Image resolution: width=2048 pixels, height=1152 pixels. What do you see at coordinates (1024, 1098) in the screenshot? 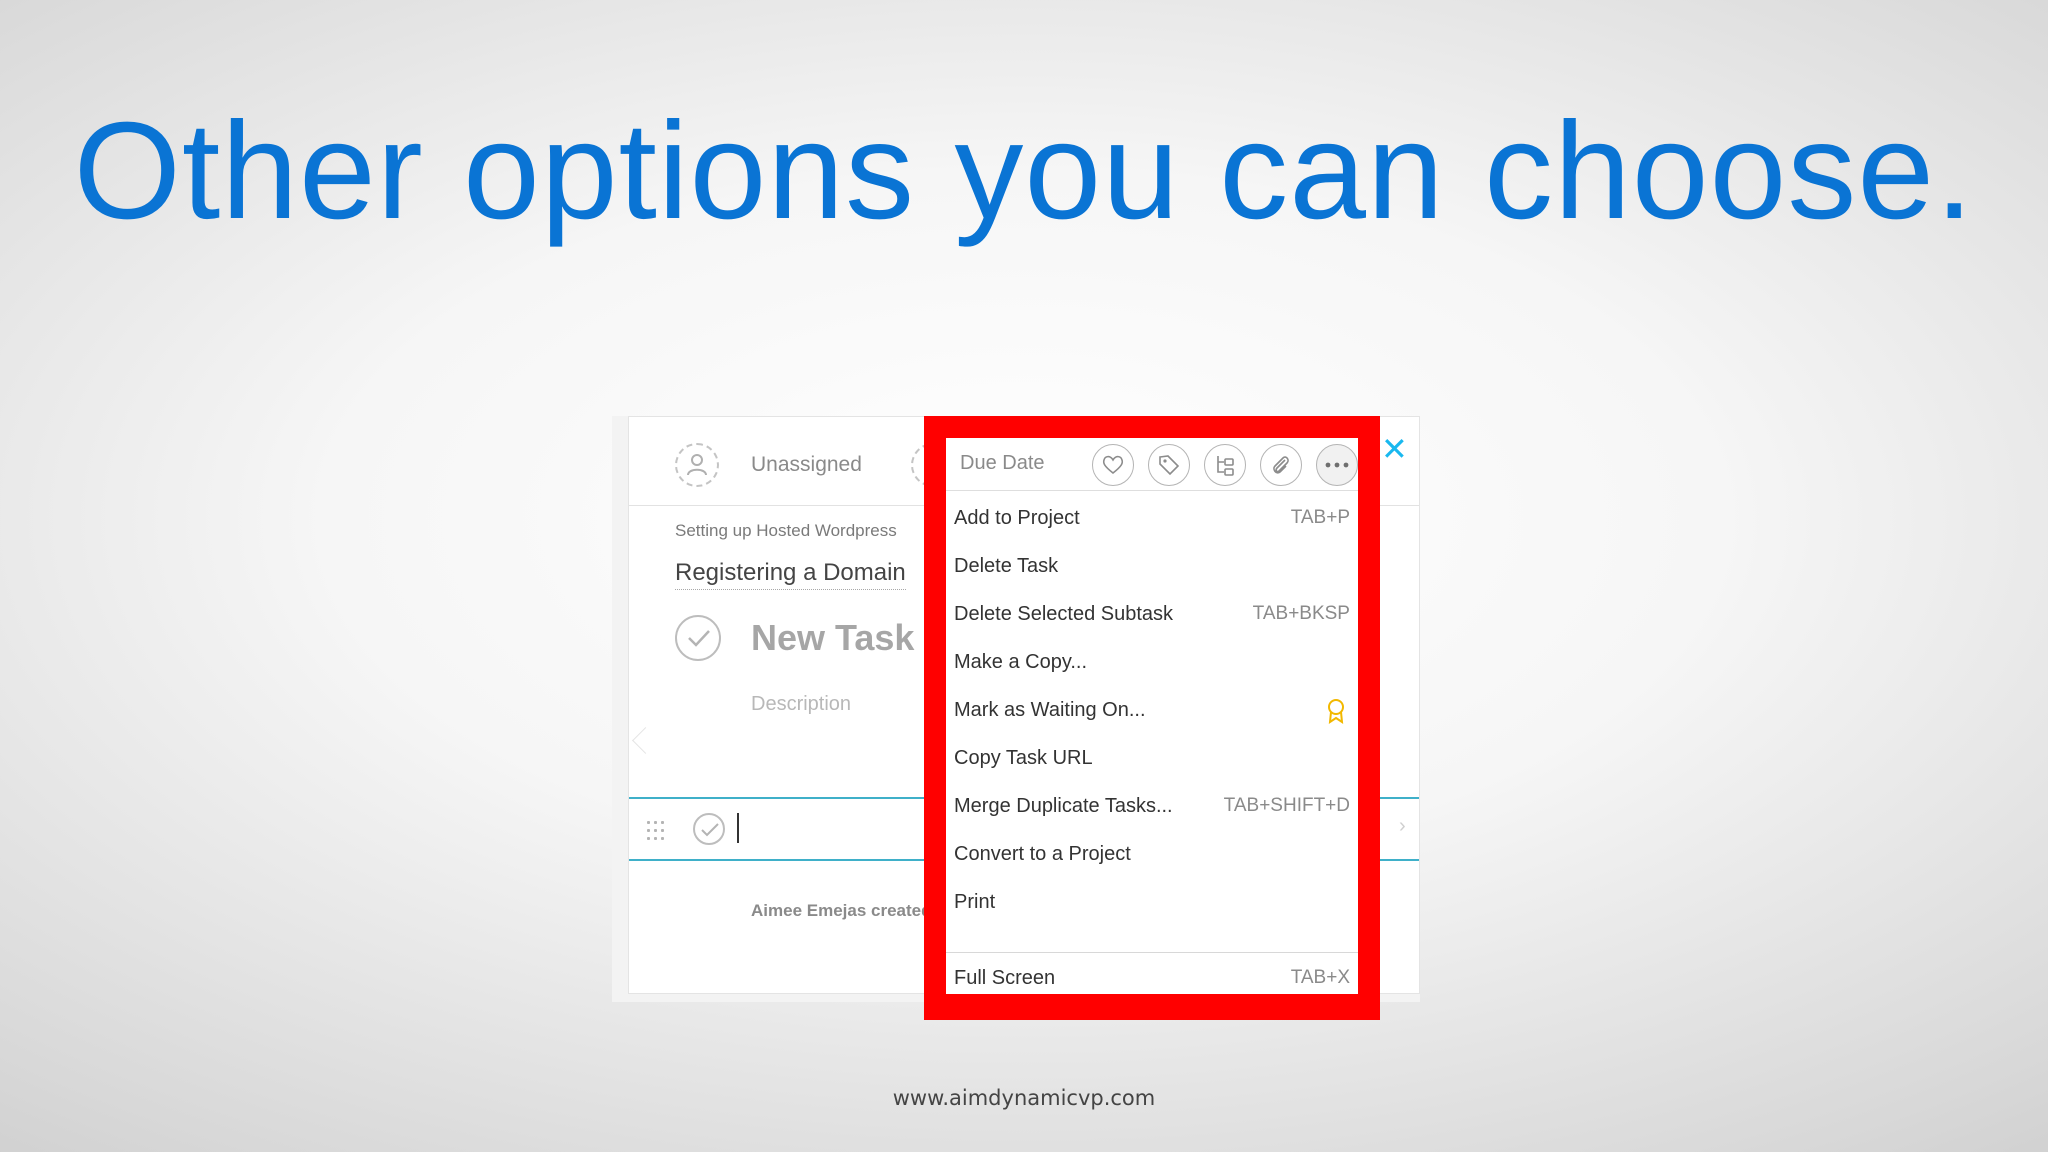
I see `footer-url: www.aimdynamicvp.com` at bounding box center [1024, 1098].